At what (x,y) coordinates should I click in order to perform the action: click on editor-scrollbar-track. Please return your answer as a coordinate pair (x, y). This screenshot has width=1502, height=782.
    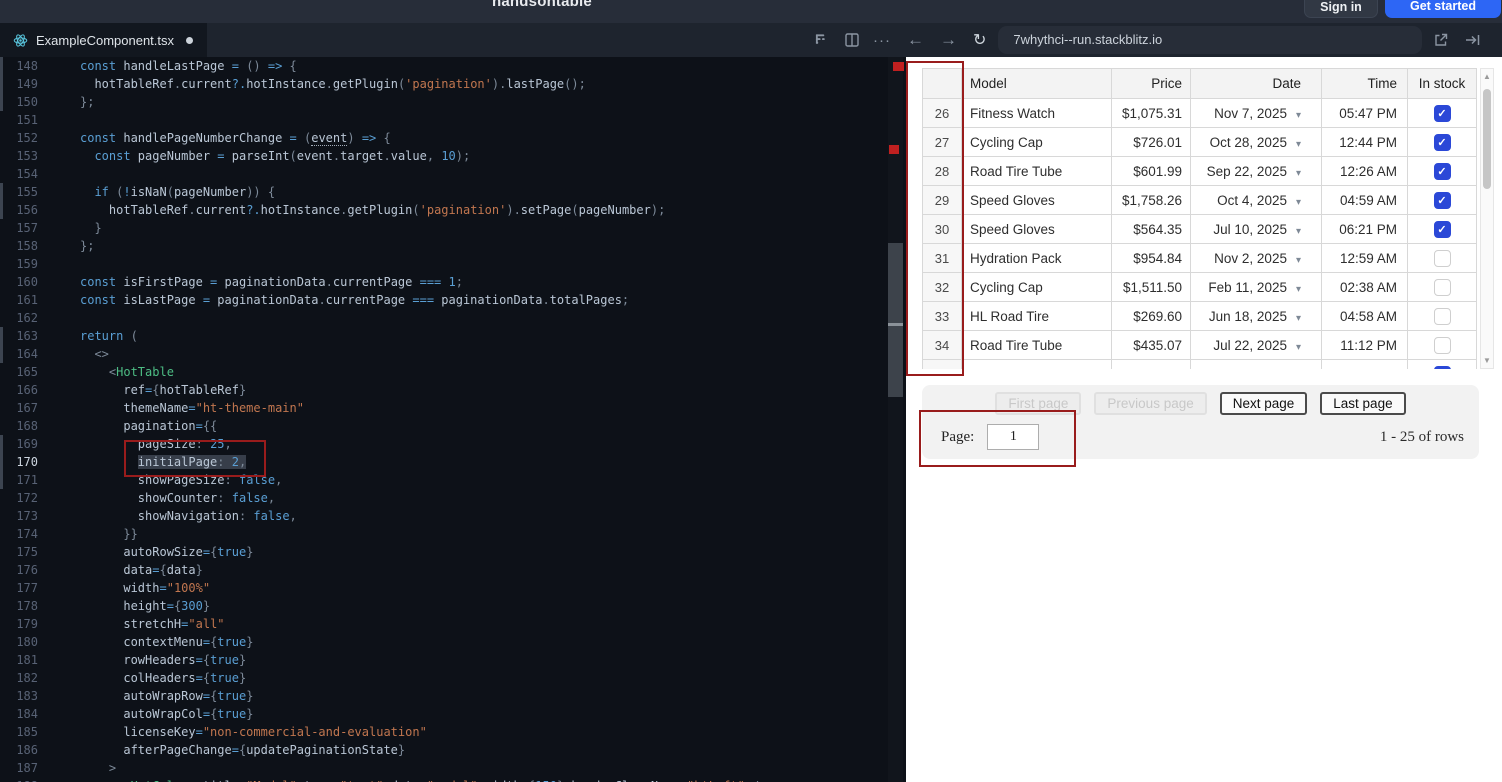
    Looking at the image, I should click on (895, 419).